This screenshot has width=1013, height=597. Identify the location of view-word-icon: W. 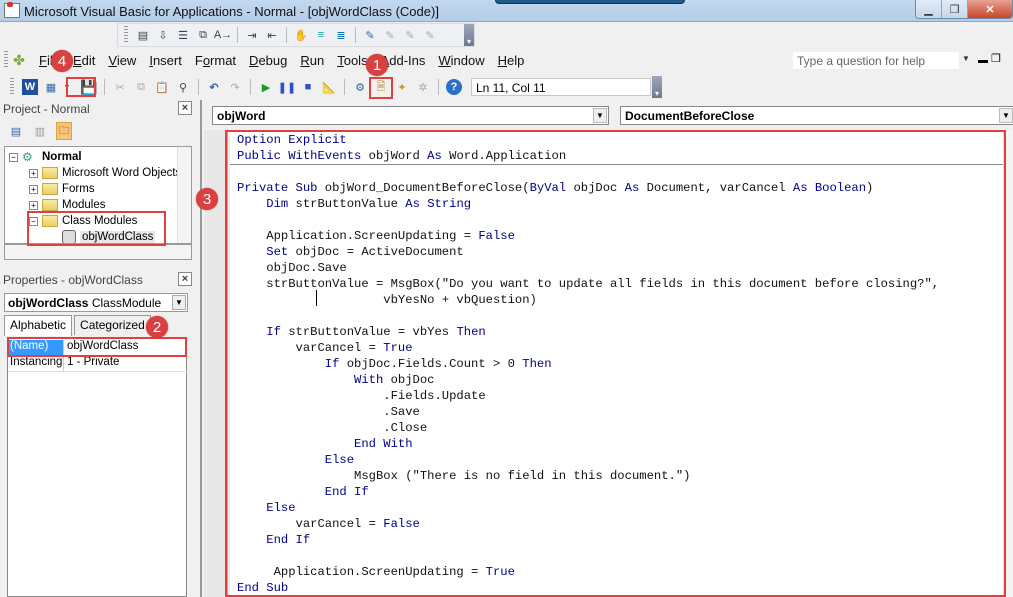
(30, 87).